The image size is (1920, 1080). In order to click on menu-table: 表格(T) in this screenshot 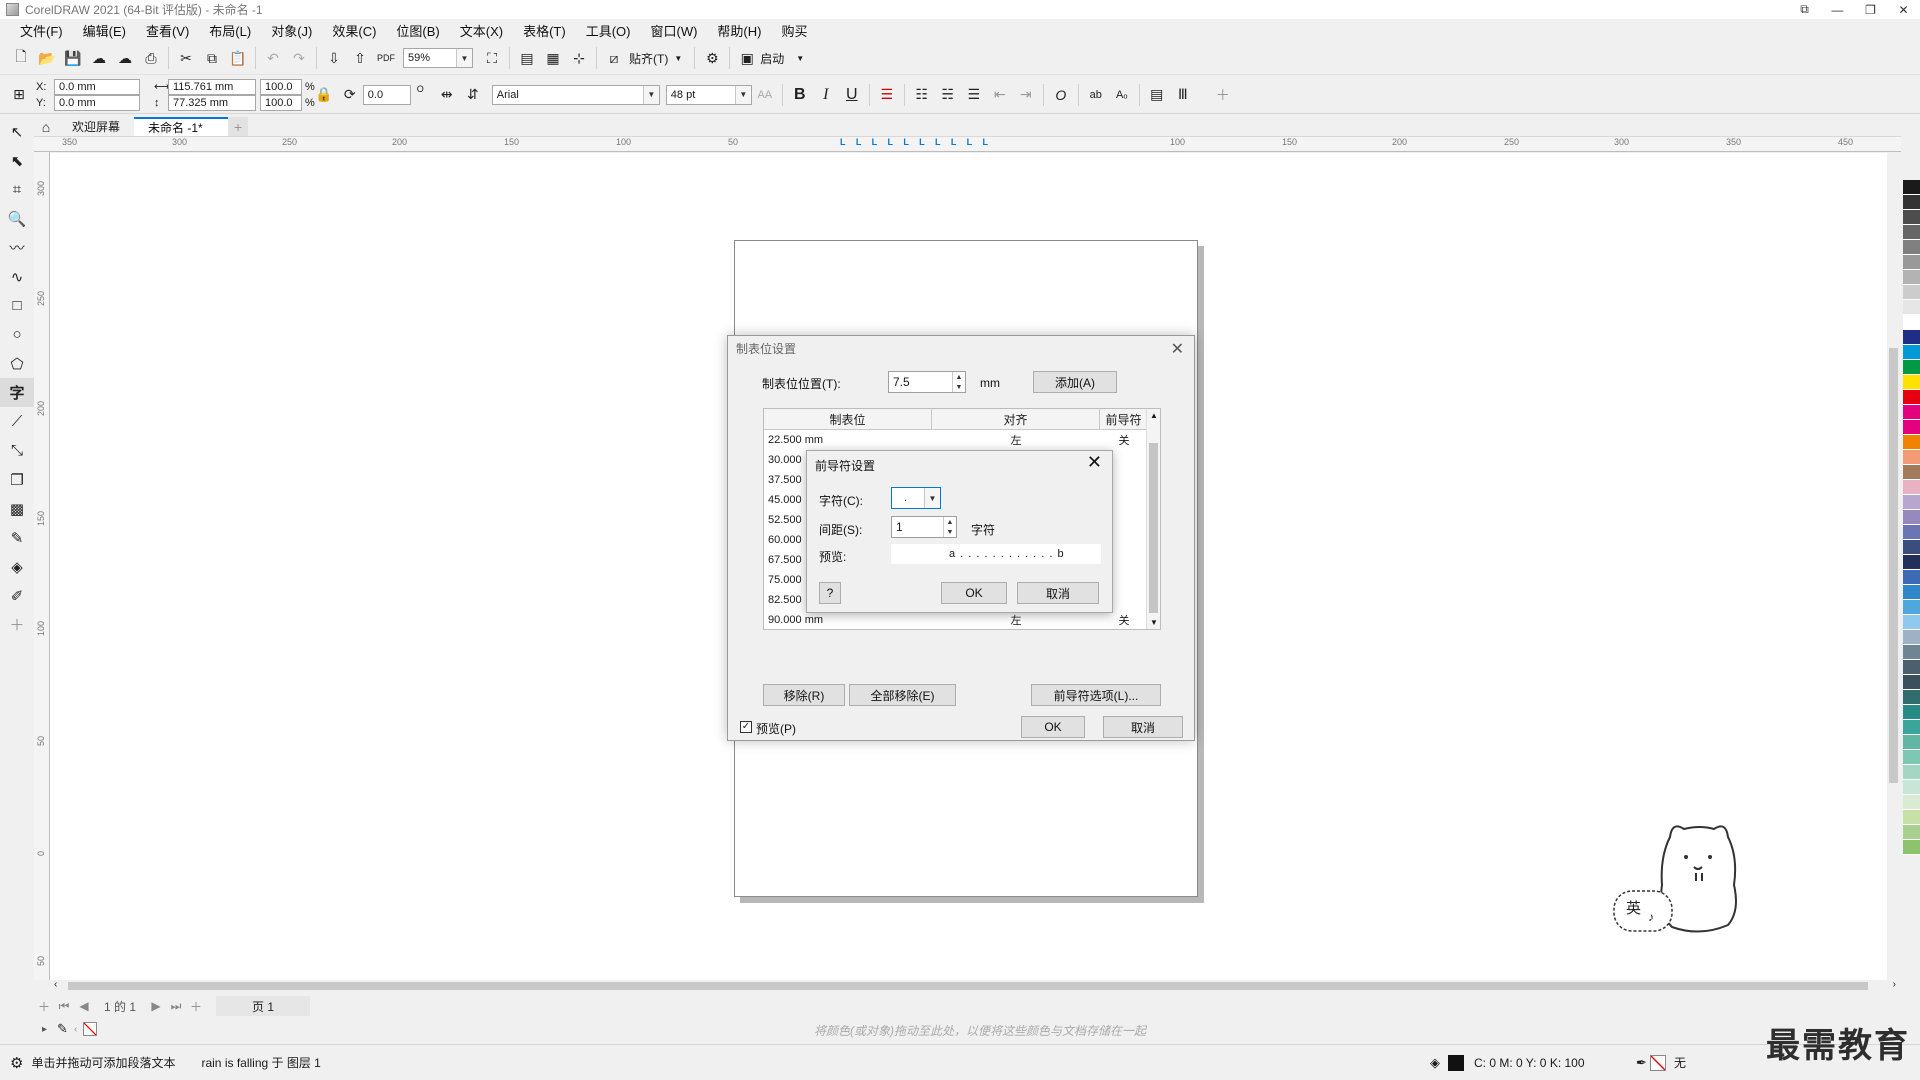, I will do `click(544, 30)`.